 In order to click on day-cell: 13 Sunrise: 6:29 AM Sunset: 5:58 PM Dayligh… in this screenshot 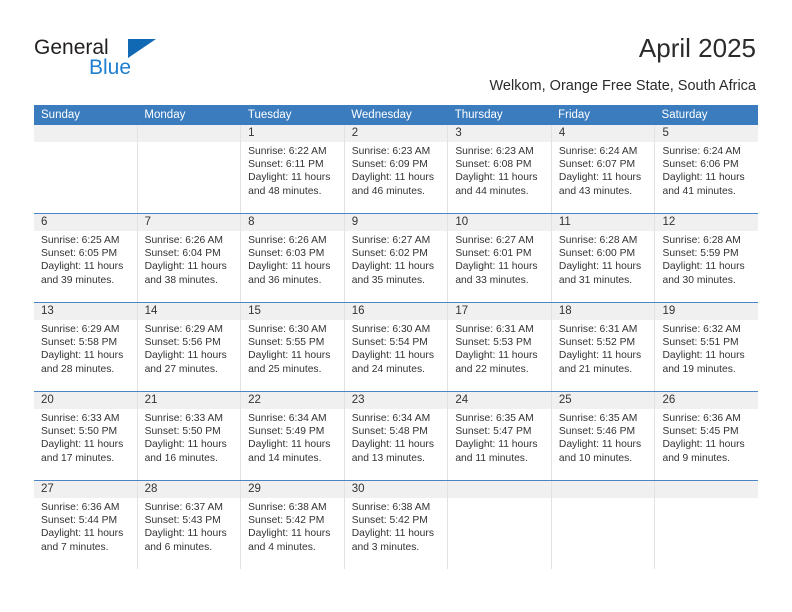, I will do `click(86, 347)`.